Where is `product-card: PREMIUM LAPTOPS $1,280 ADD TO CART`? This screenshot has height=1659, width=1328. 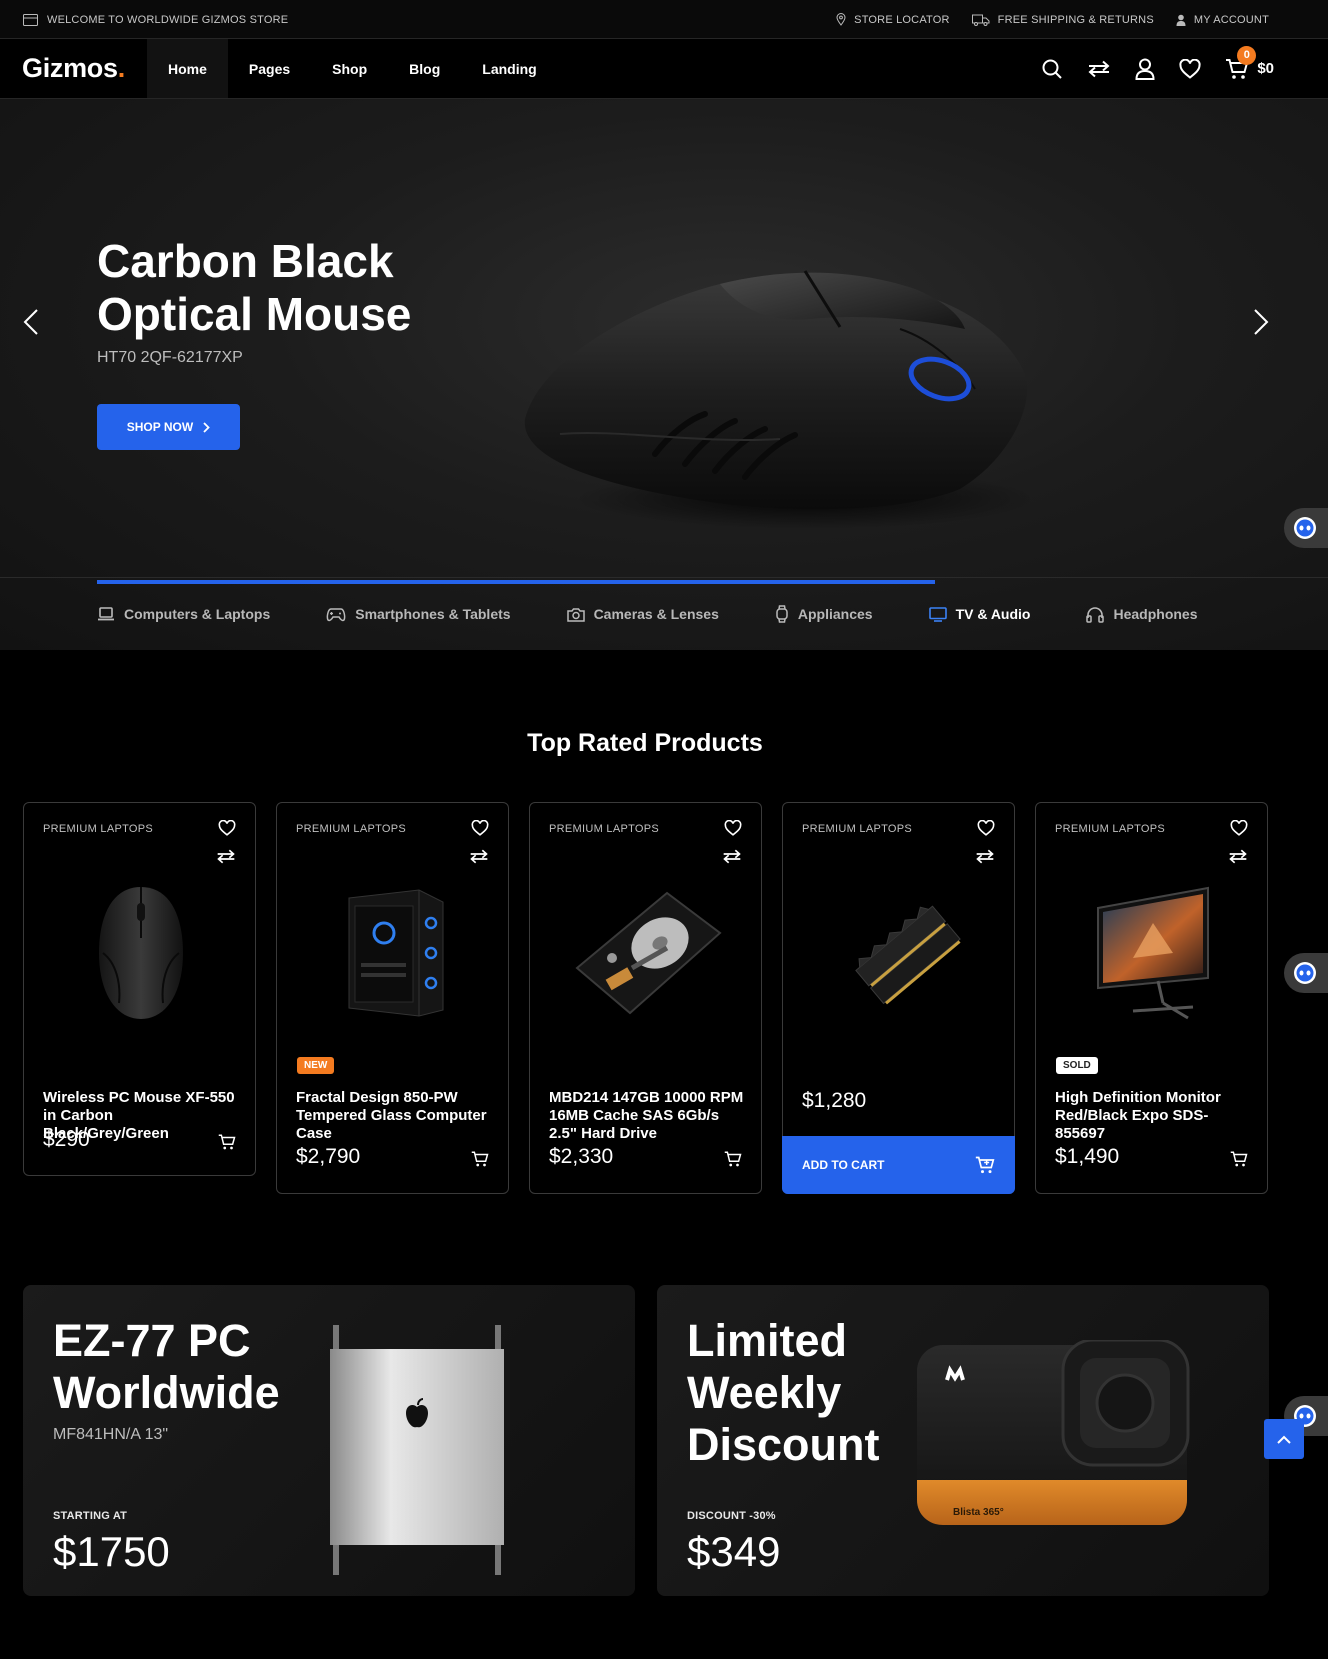
product-card: PREMIUM LAPTOPS $1,280 ADD TO CART is located at coordinates (898, 998).